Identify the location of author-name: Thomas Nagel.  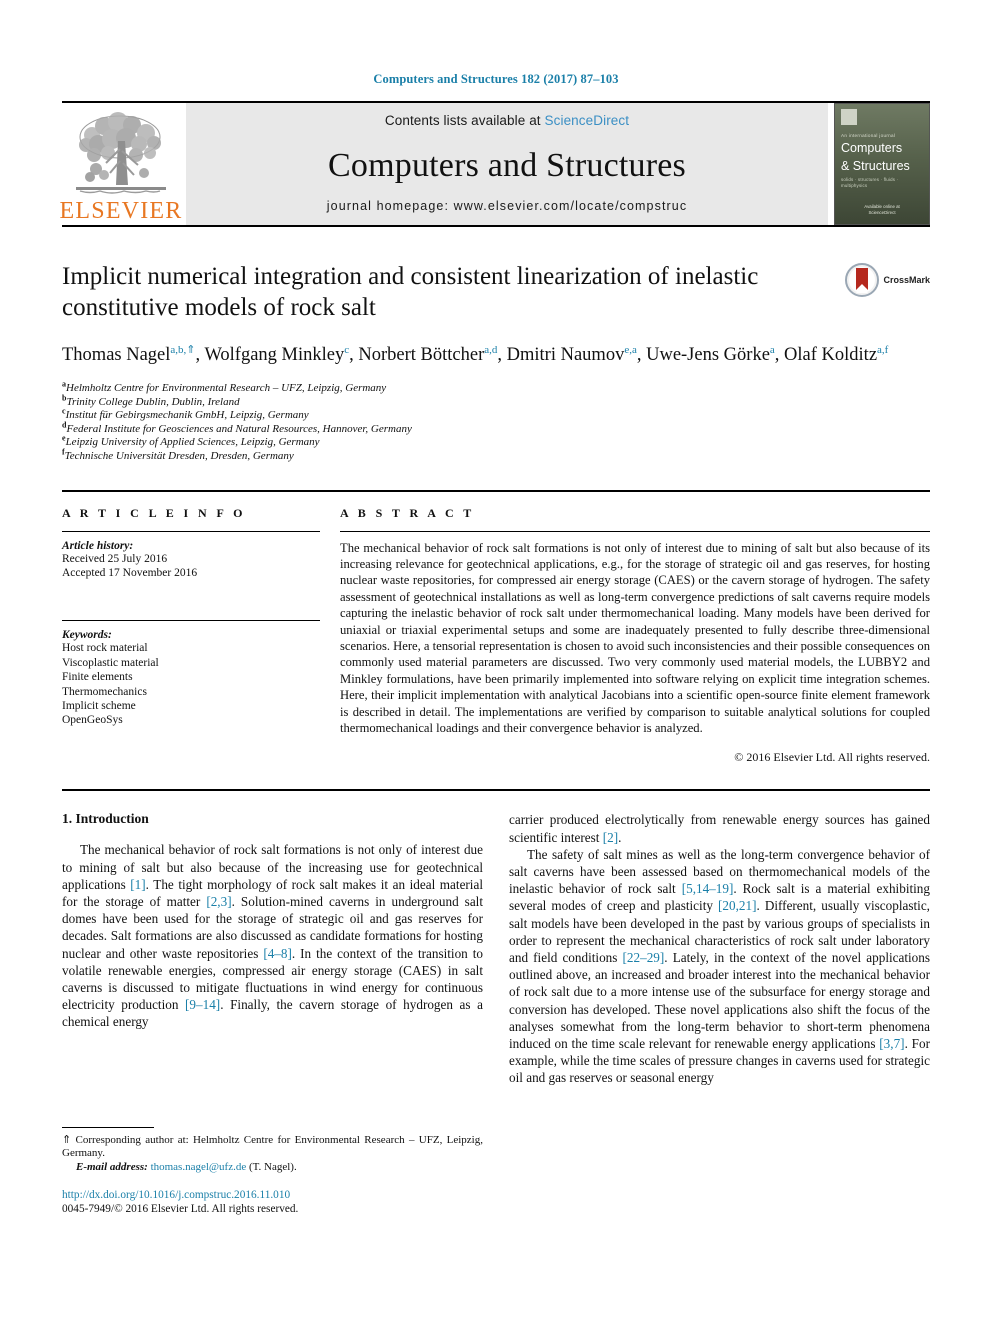
(116, 355).